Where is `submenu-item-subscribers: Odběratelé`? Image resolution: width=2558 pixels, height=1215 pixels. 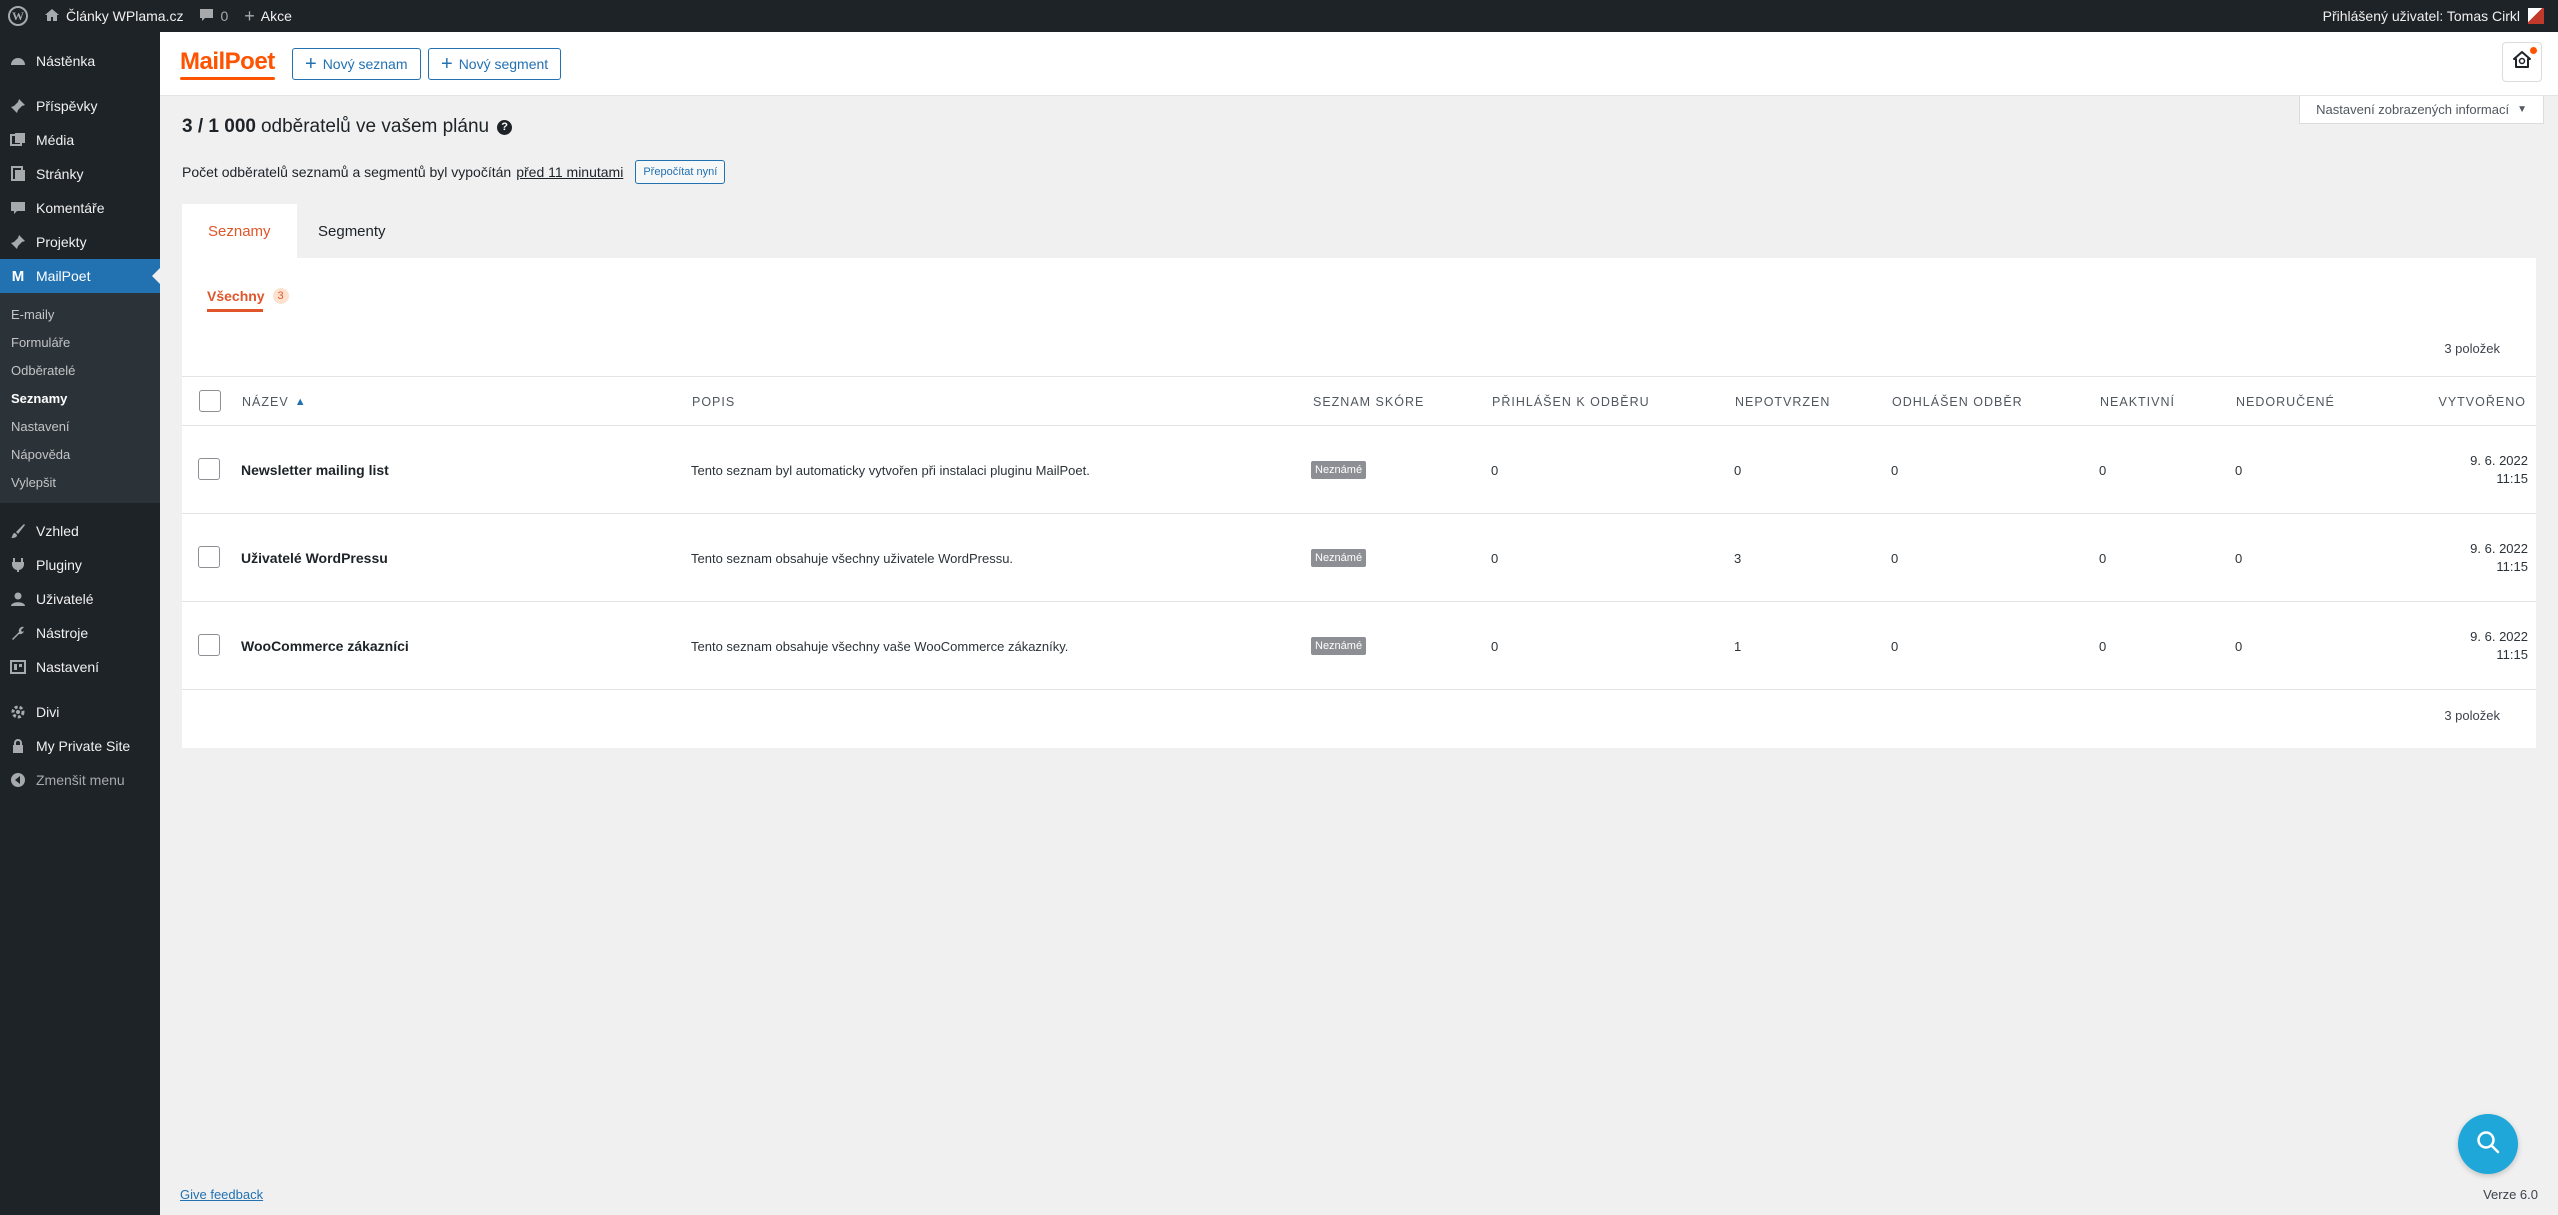 submenu-item-subscribers: Odběratelé is located at coordinates (80, 370).